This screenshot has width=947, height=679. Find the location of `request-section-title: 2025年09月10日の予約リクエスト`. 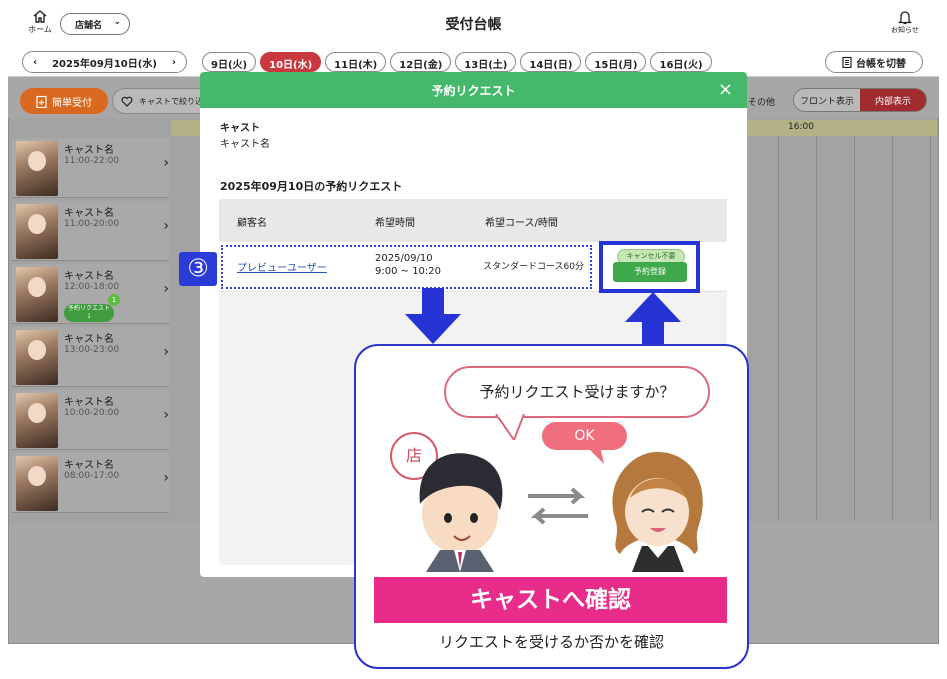

request-section-title: 2025年09月10日の予約リクエスト is located at coordinates (311, 186).